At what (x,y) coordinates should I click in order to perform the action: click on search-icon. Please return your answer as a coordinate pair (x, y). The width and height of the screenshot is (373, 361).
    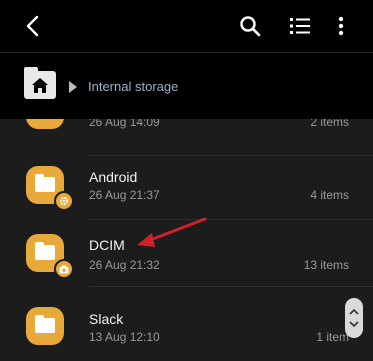
    Looking at the image, I should click on (250, 26).